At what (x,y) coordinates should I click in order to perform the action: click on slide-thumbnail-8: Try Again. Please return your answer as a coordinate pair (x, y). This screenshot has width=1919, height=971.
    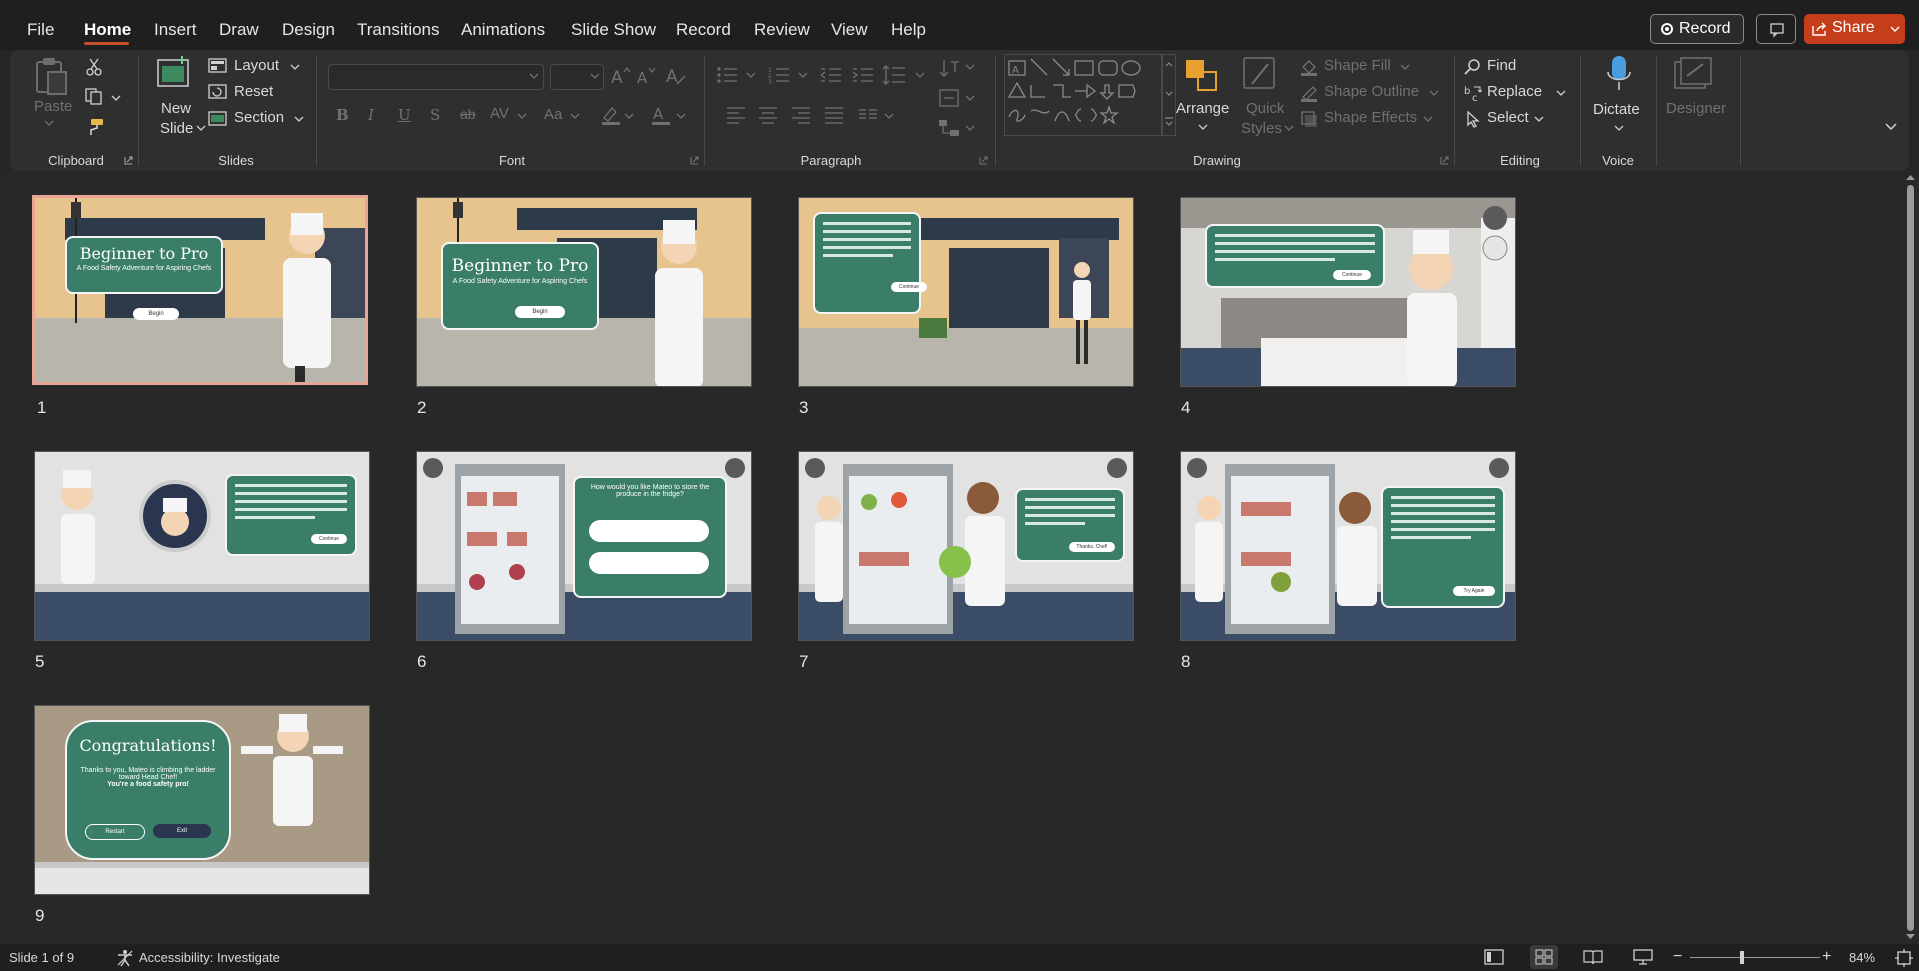
    Looking at the image, I should click on (1348, 546).